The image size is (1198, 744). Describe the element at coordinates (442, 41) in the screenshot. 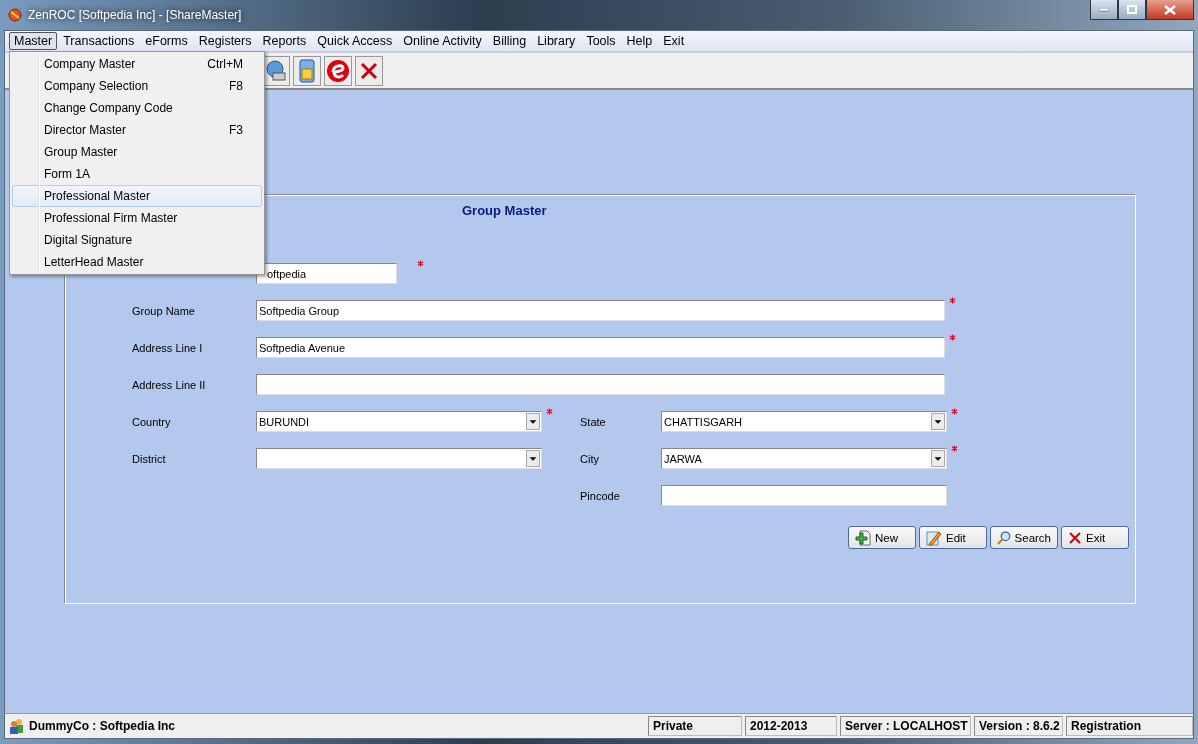

I see `menu-item: Online Activity` at that location.